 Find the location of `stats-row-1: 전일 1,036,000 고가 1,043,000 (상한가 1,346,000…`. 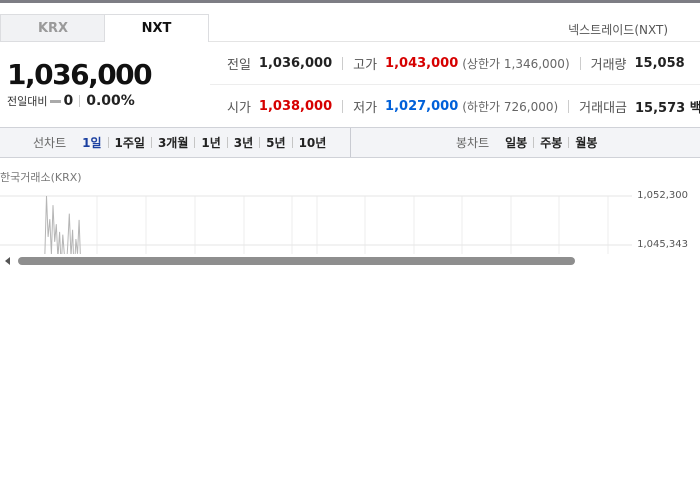

stats-row-1: 전일 1,036,000 고가 1,043,000 (상한가 1,346,000… is located at coordinates (456, 63).